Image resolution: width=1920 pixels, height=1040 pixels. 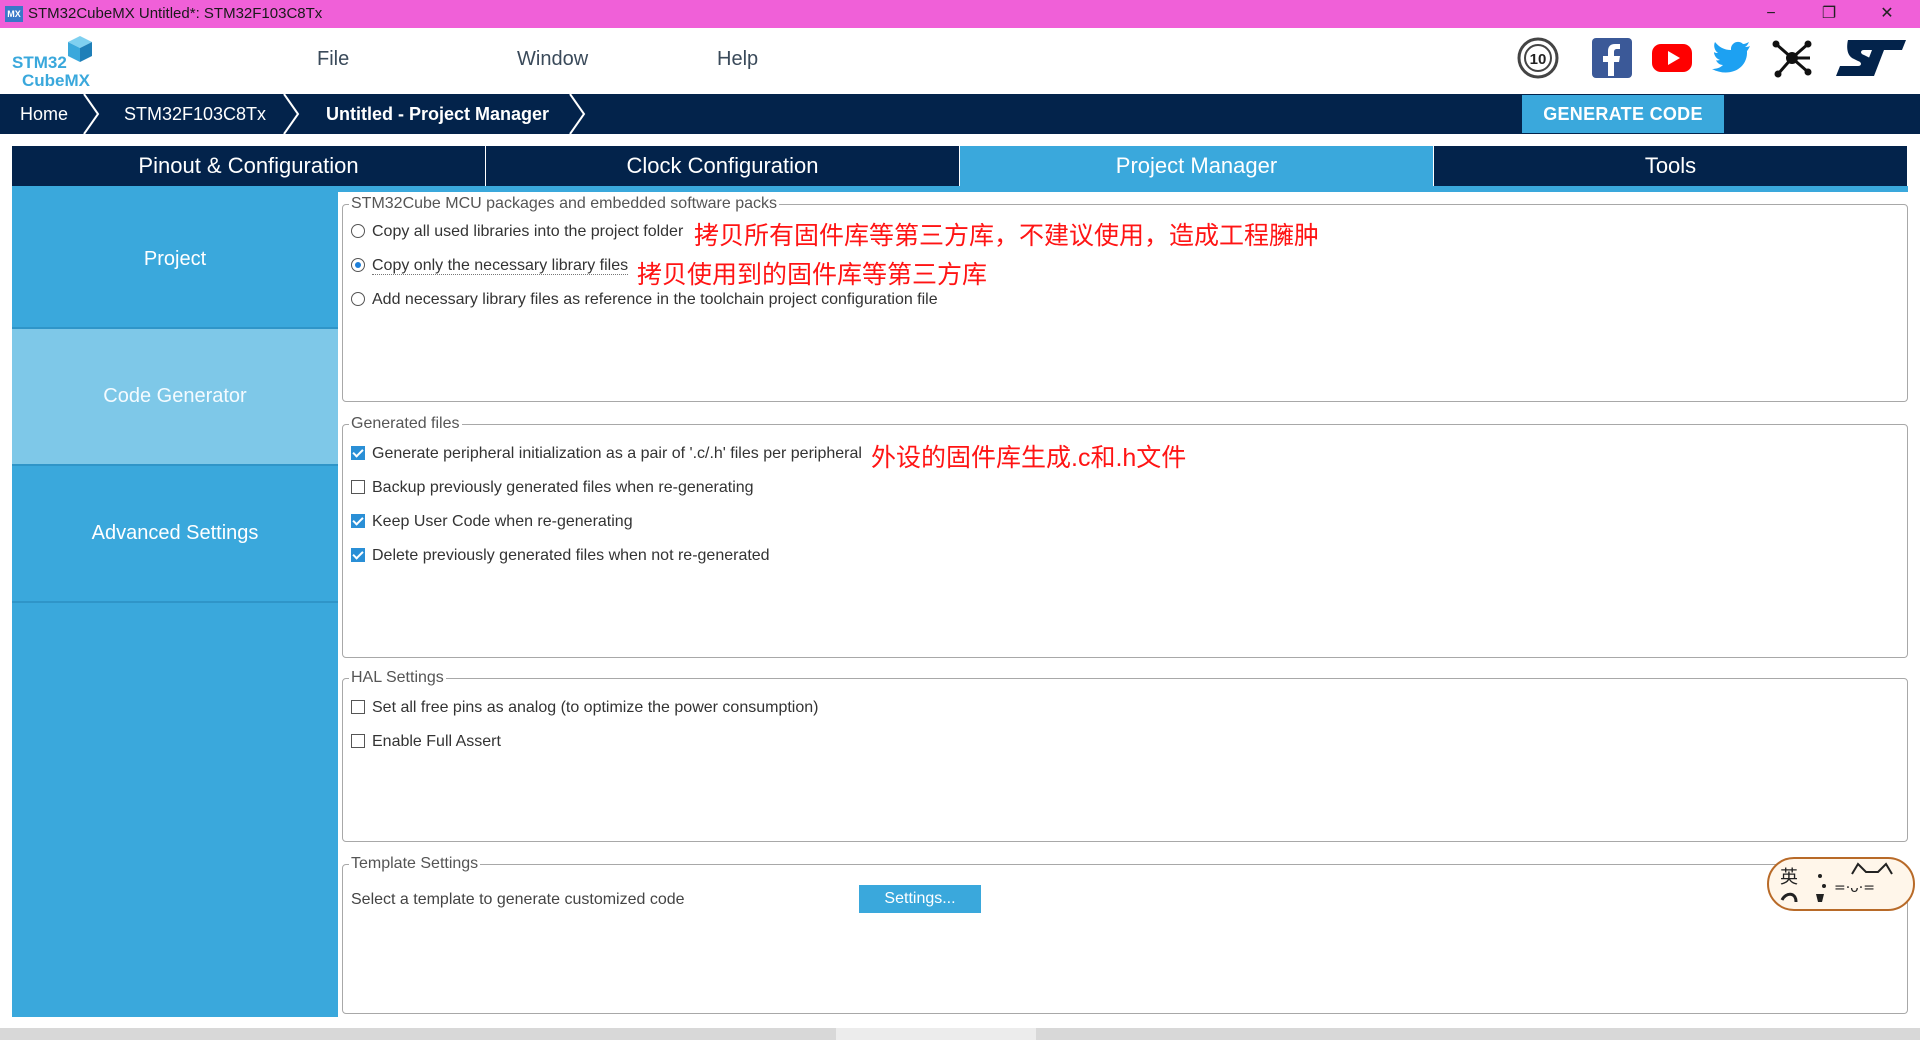 I want to click on maximize-button: ❐, so click(x=1829, y=14).